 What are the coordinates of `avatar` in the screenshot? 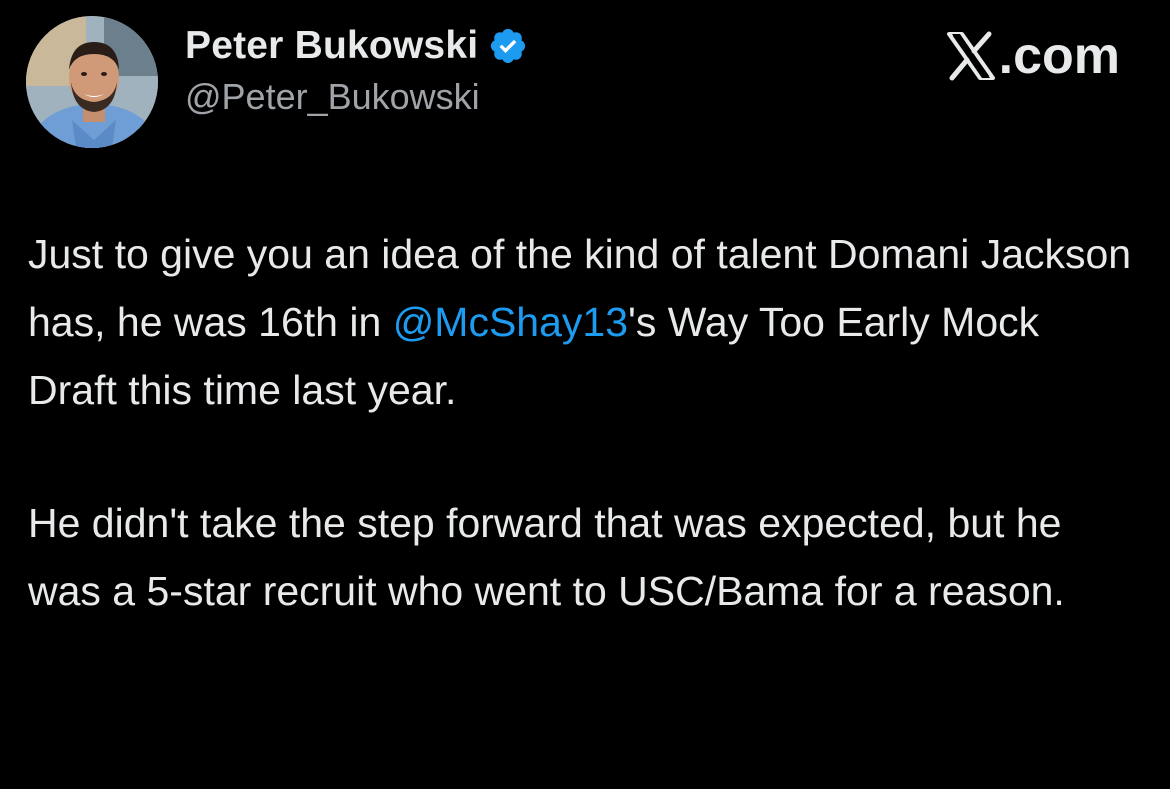 It's located at (92, 82).